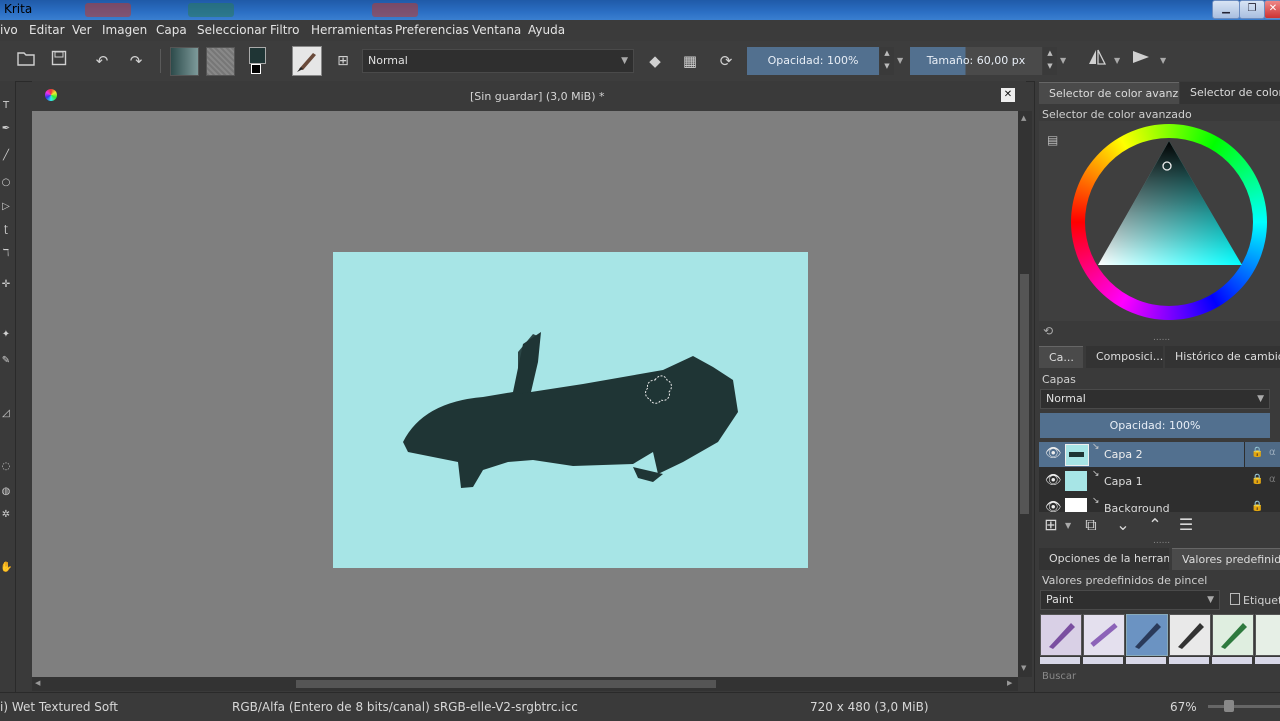 The image size is (1280, 721). I want to click on saturation-value-triangle, so click(1171, 203).